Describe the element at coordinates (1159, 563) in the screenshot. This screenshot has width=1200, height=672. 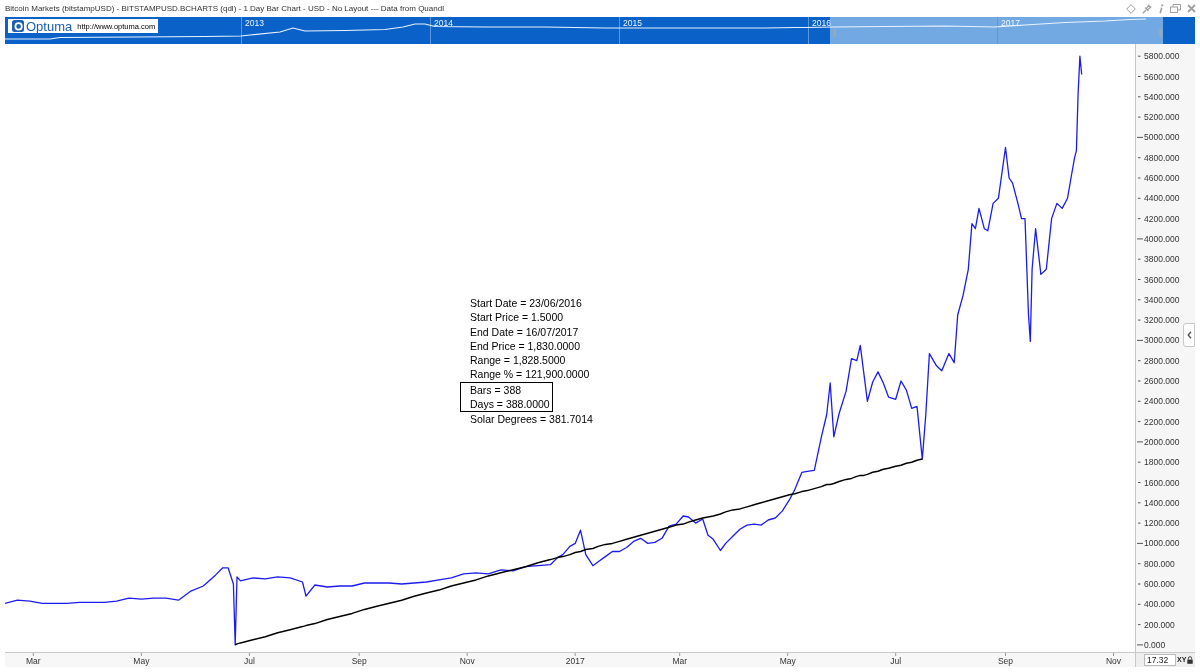
I see `price-axis-label: 800.000` at that location.